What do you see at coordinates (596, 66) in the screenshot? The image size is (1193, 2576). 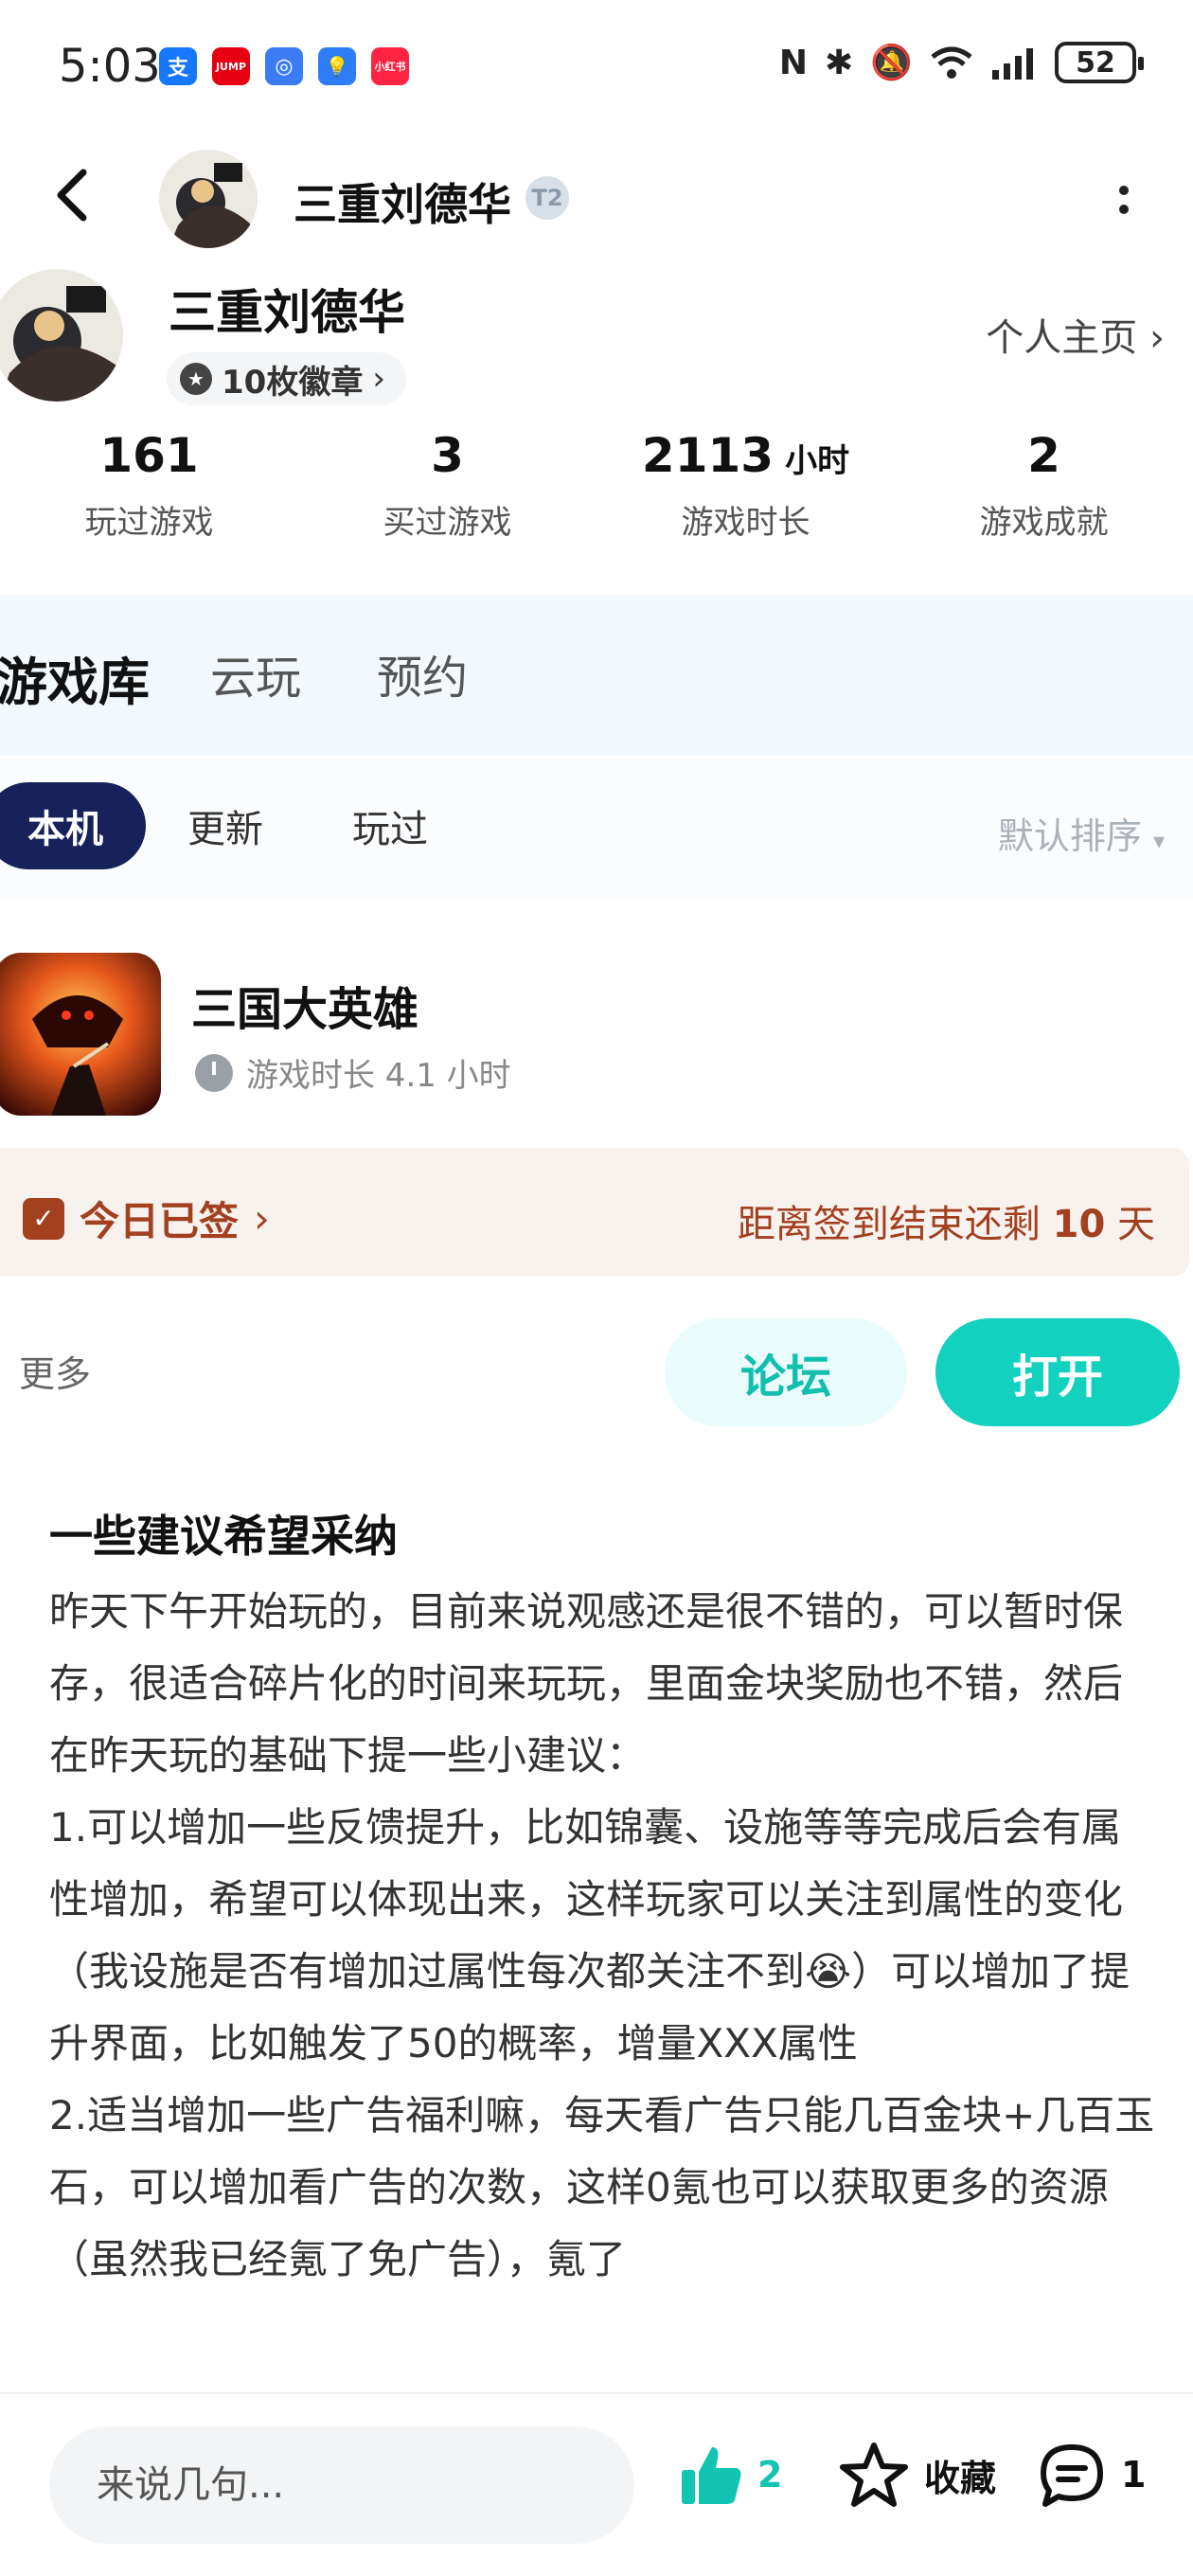 I see `status-bar: 5:03 支 JUMP ◎ 💡 小红书 N ✱ 🔕 52` at bounding box center [596, 66].